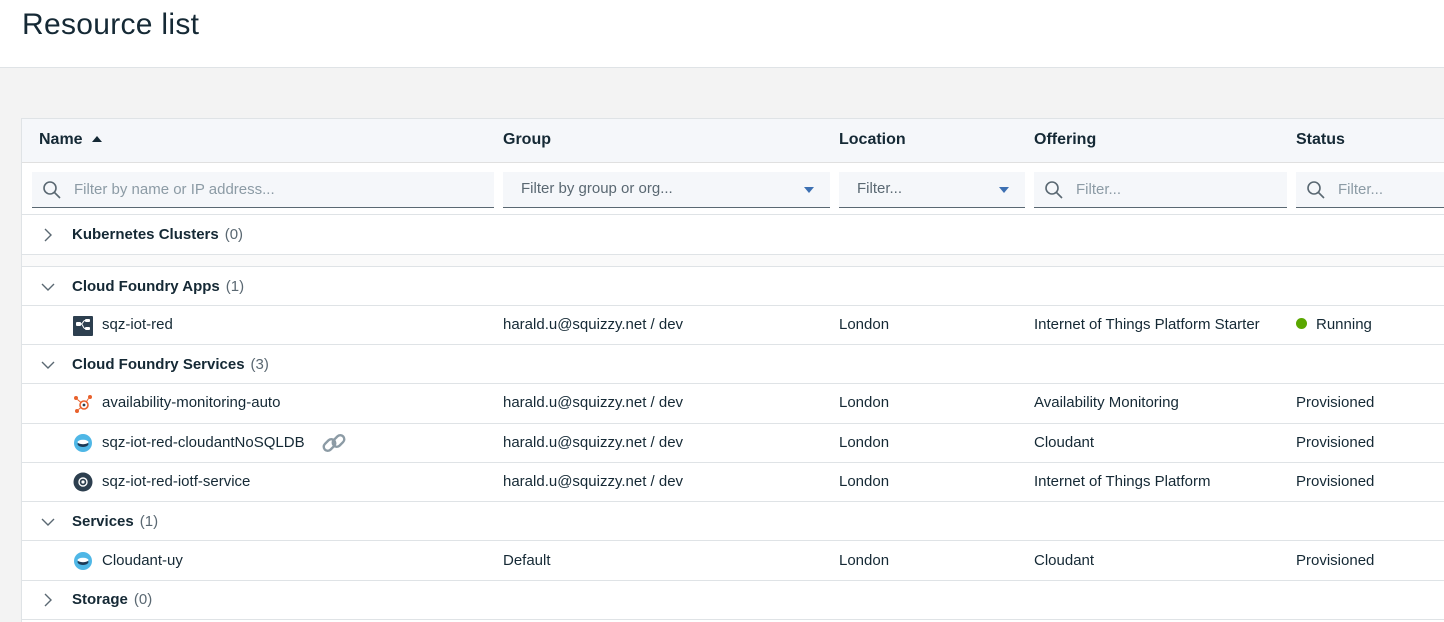 The image size is (1444, 622). I want to click on resource-offering: Internet of Things Platform, so click(1122, 481).